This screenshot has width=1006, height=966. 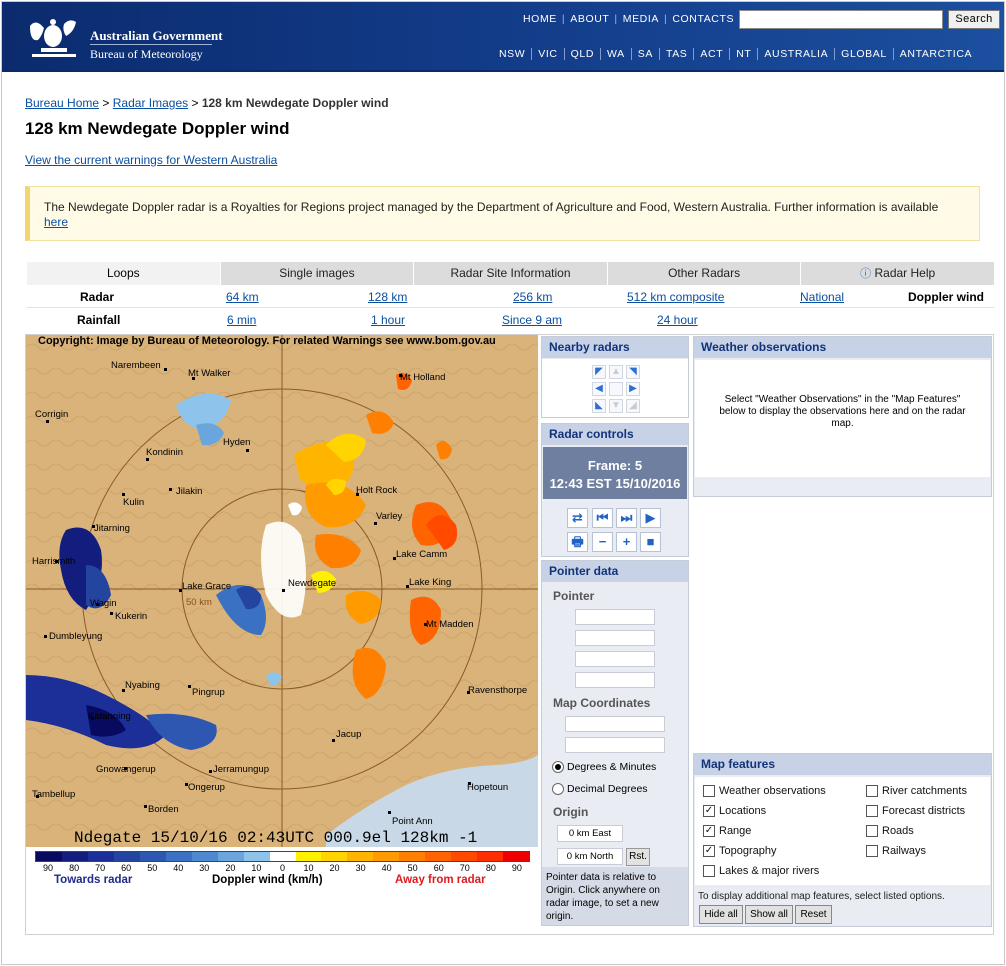 What do you see at coordinates (822, 297) in the screenshot?
I see `range-national-link: National` at bounding box center [822, 297].